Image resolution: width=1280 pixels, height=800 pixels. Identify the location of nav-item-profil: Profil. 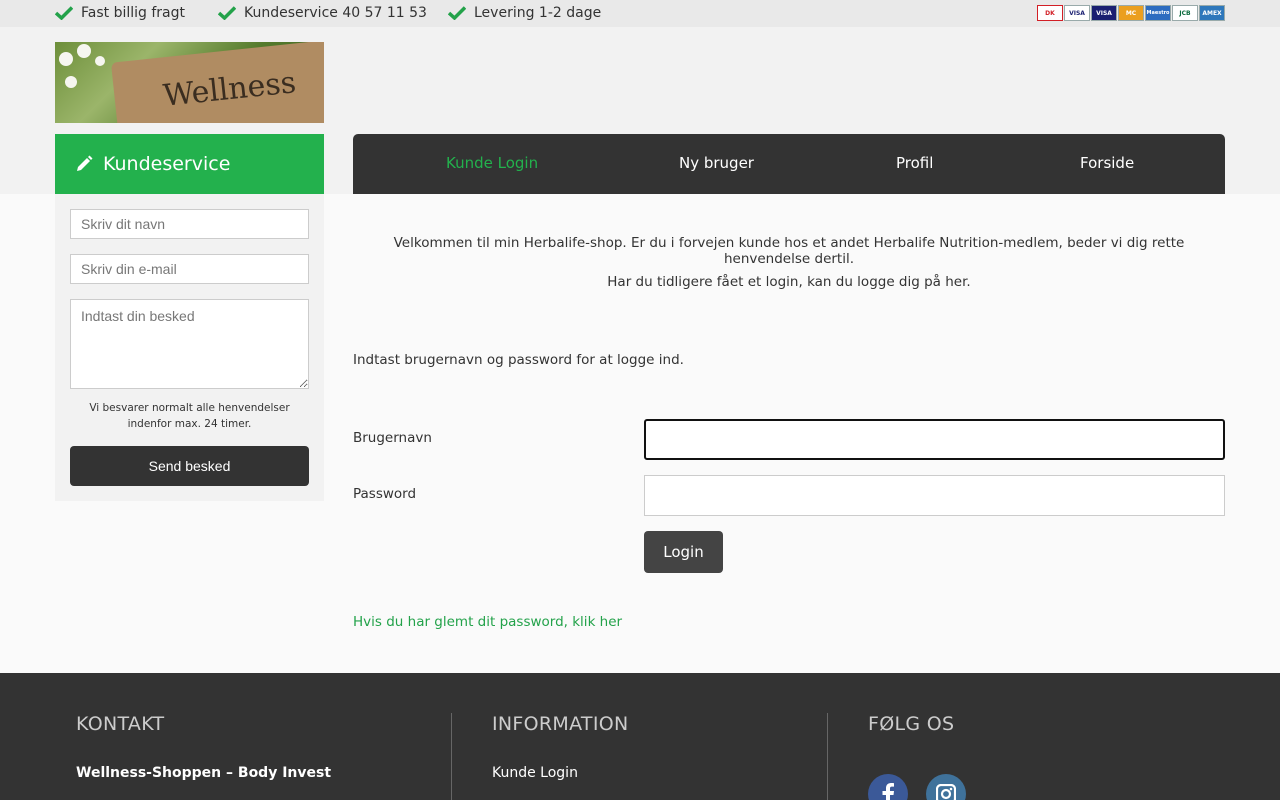
(914, 163).